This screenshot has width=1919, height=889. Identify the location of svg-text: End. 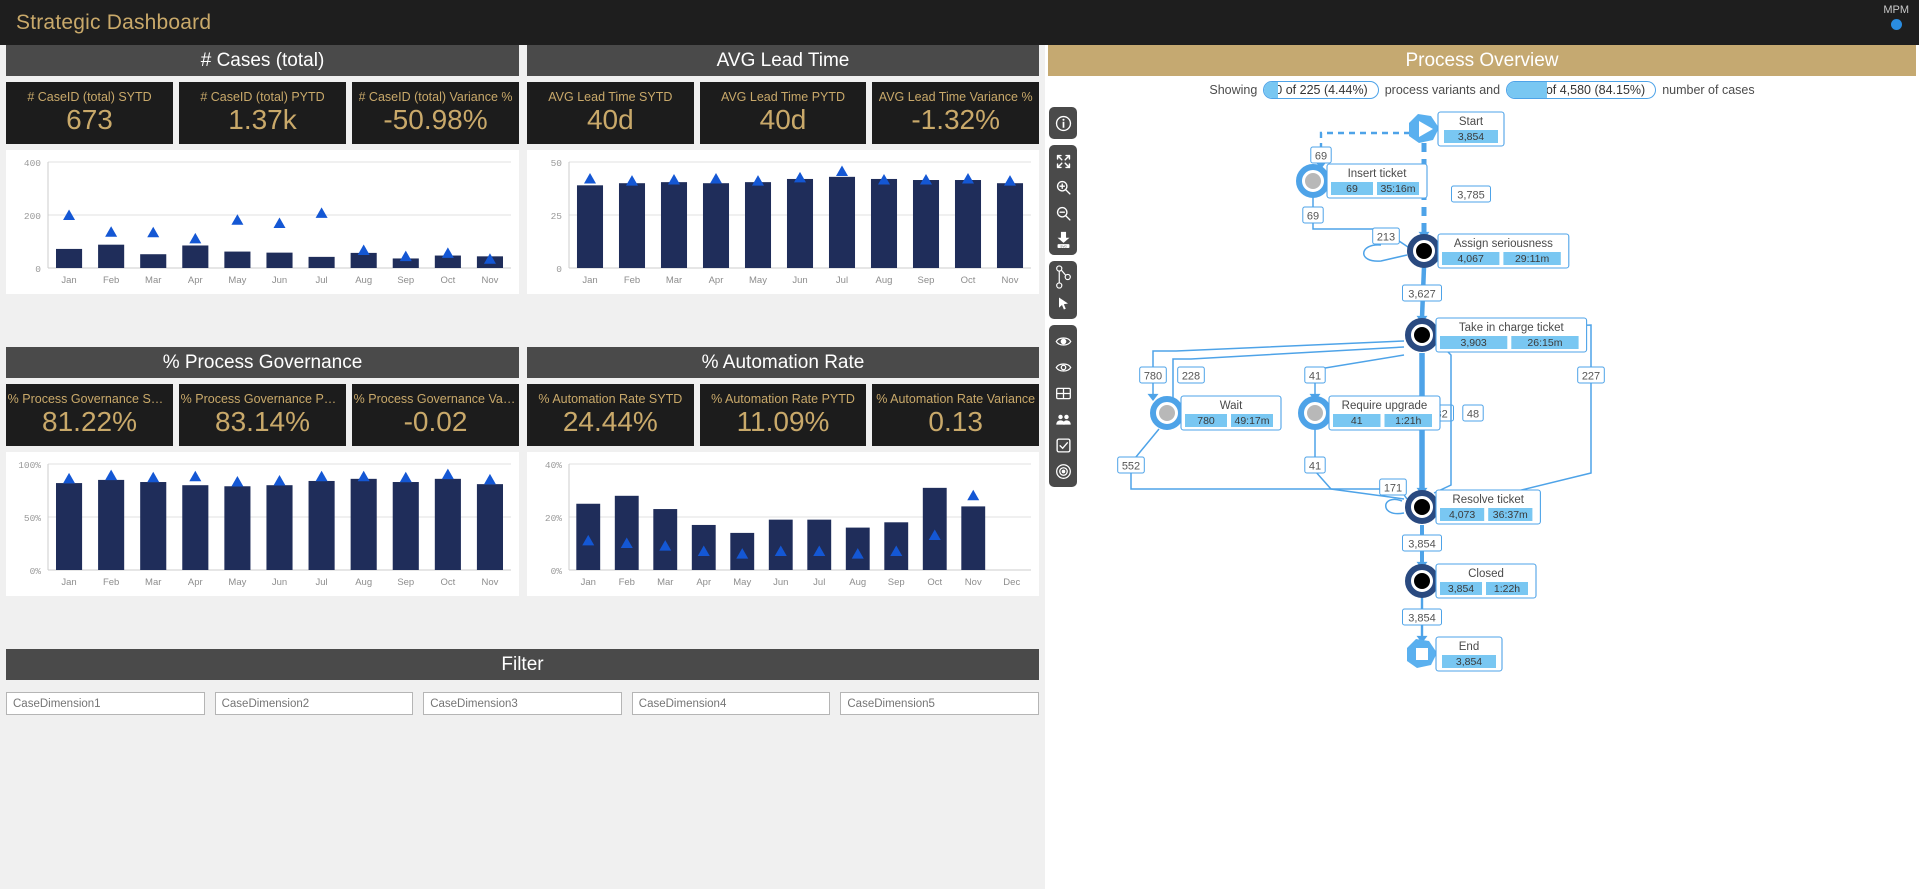
(1469, 647).